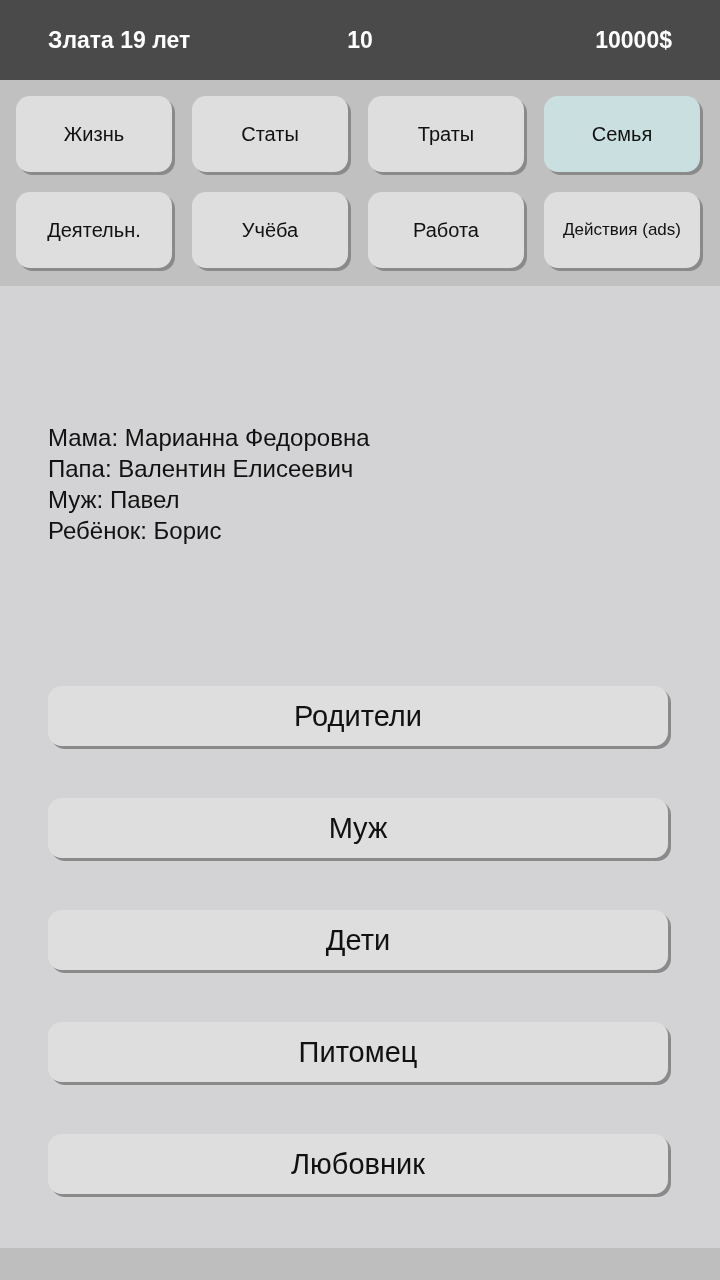  What do you see at coordinates (135, 531) in the screenshot?
I see `family-member-text: Ребёнок: Борис` at bounding box center [135, 531].